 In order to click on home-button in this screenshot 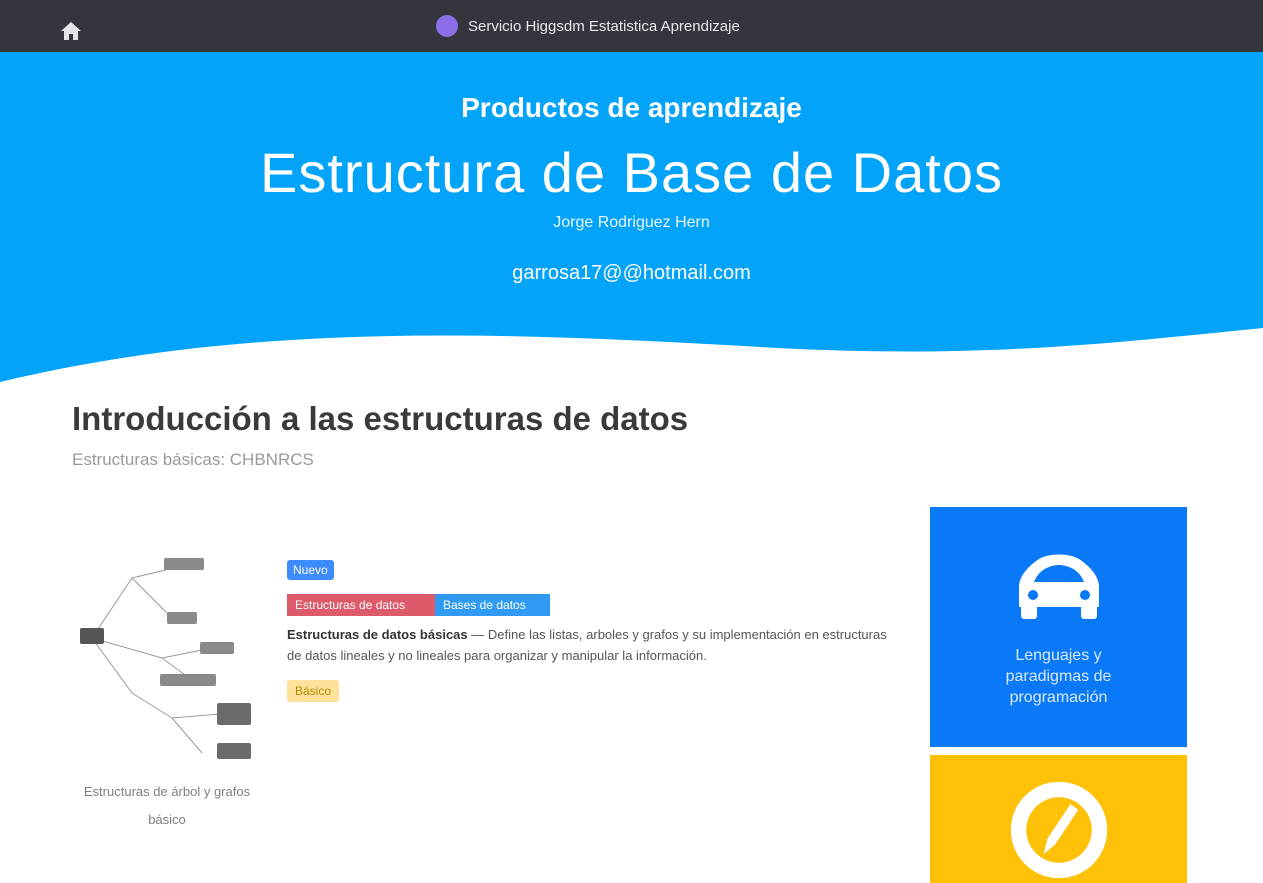, I will do `click(71, 31)`.